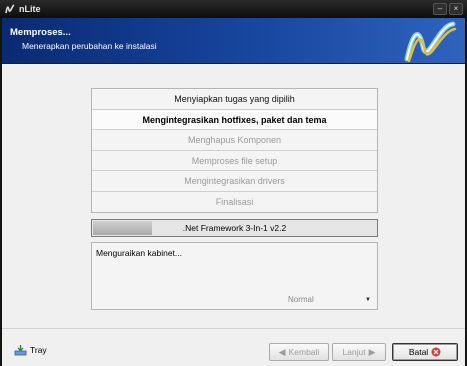  Describe the element at coordinates (301, 299) in the screenshot. I see `priority-value: Normal` at that location.